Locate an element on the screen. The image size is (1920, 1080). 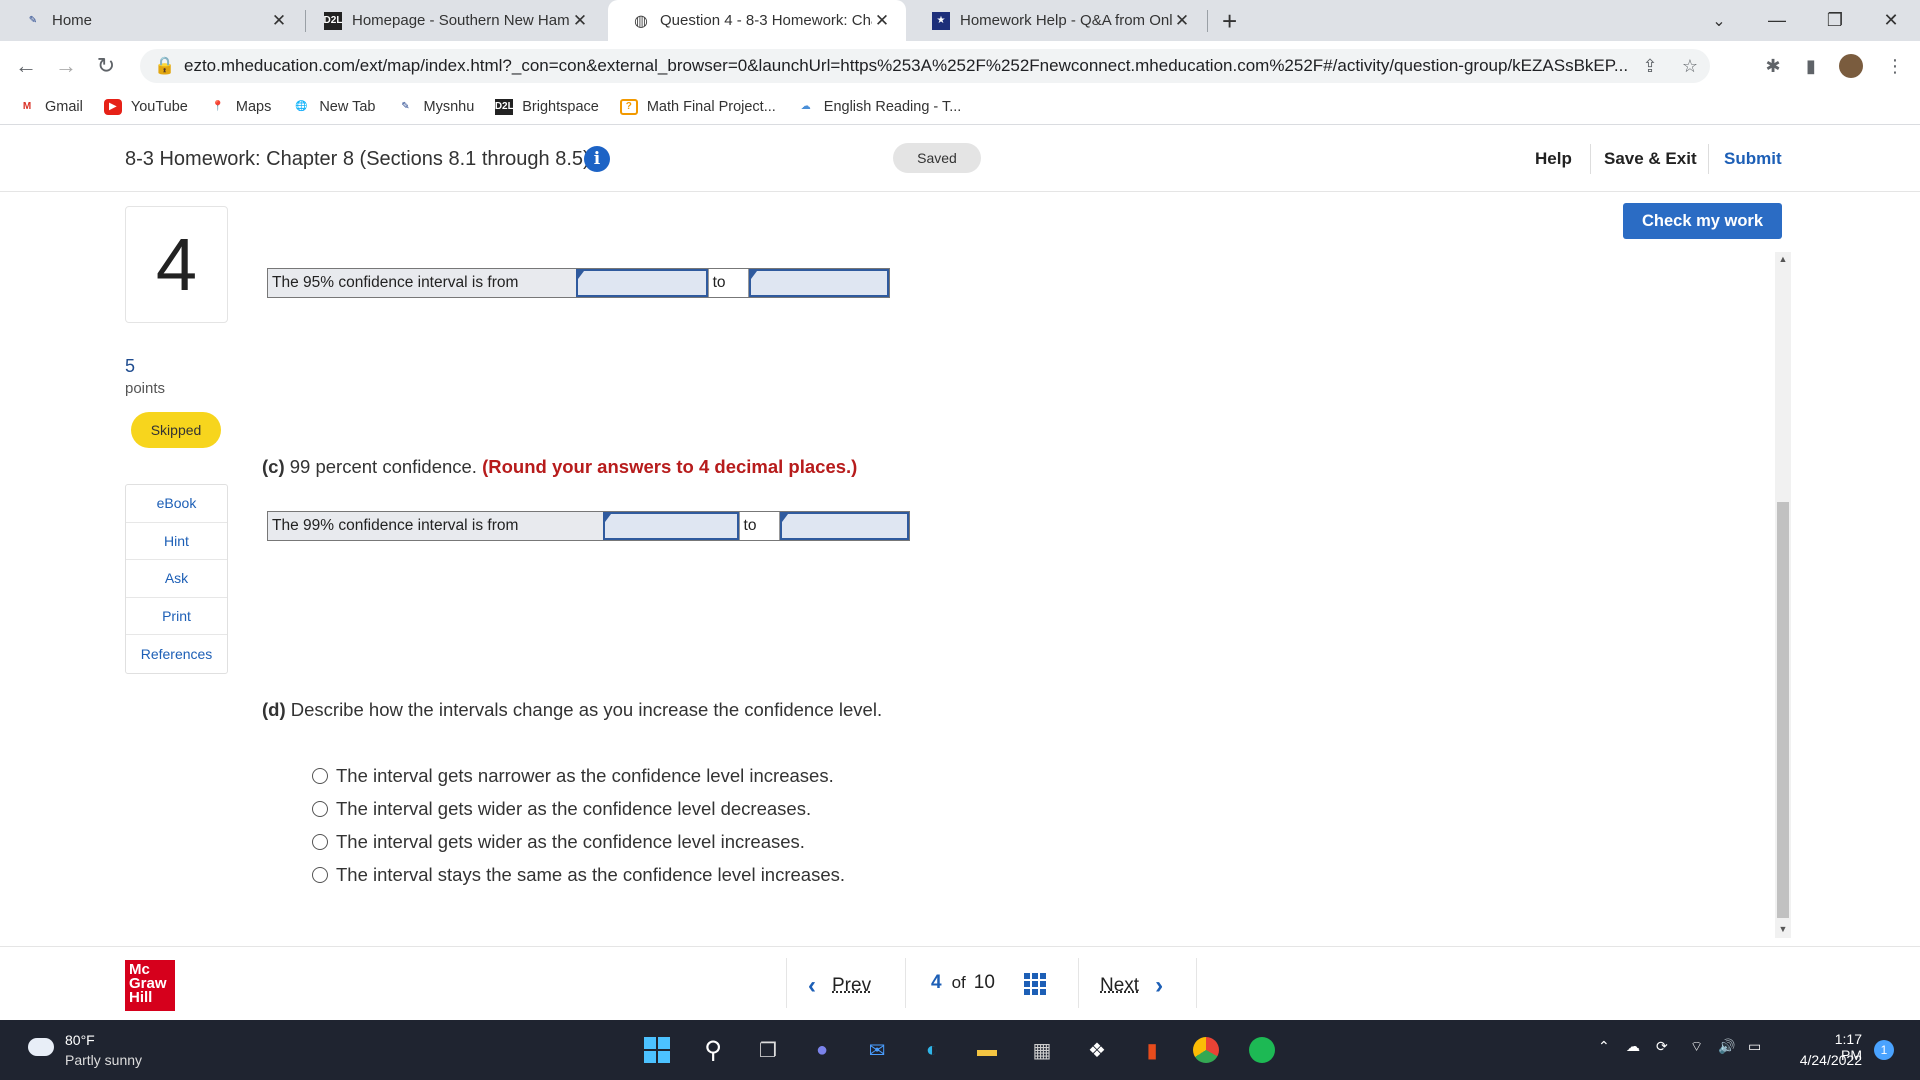
tab-snhu-homepage: D2L Homepage - Southern New Ham ✕ is located at coordinates (455, 20).